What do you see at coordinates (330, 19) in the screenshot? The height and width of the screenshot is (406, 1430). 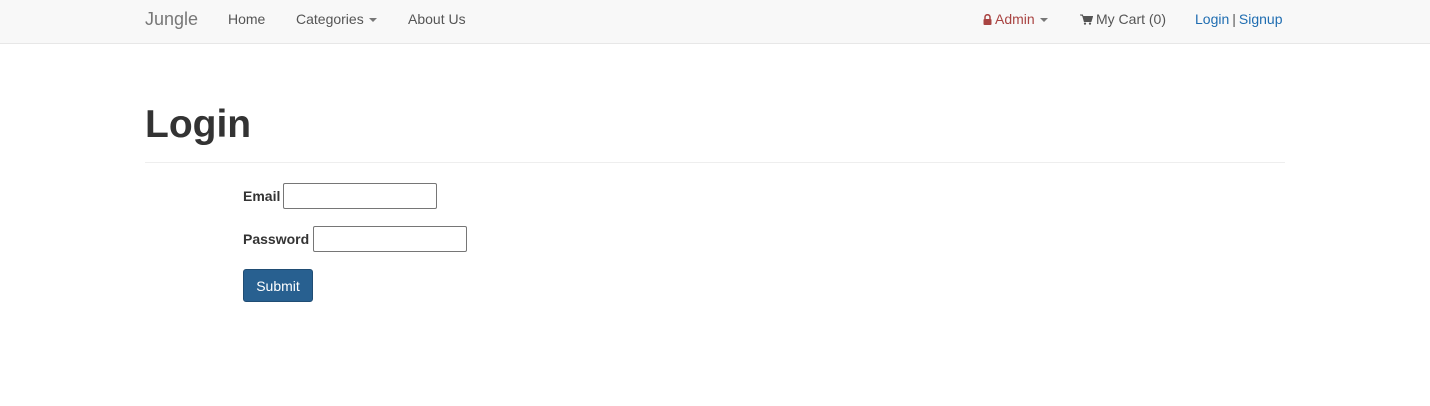 I see `nav-categories-label: Categories` at bounding box center [330, 19].